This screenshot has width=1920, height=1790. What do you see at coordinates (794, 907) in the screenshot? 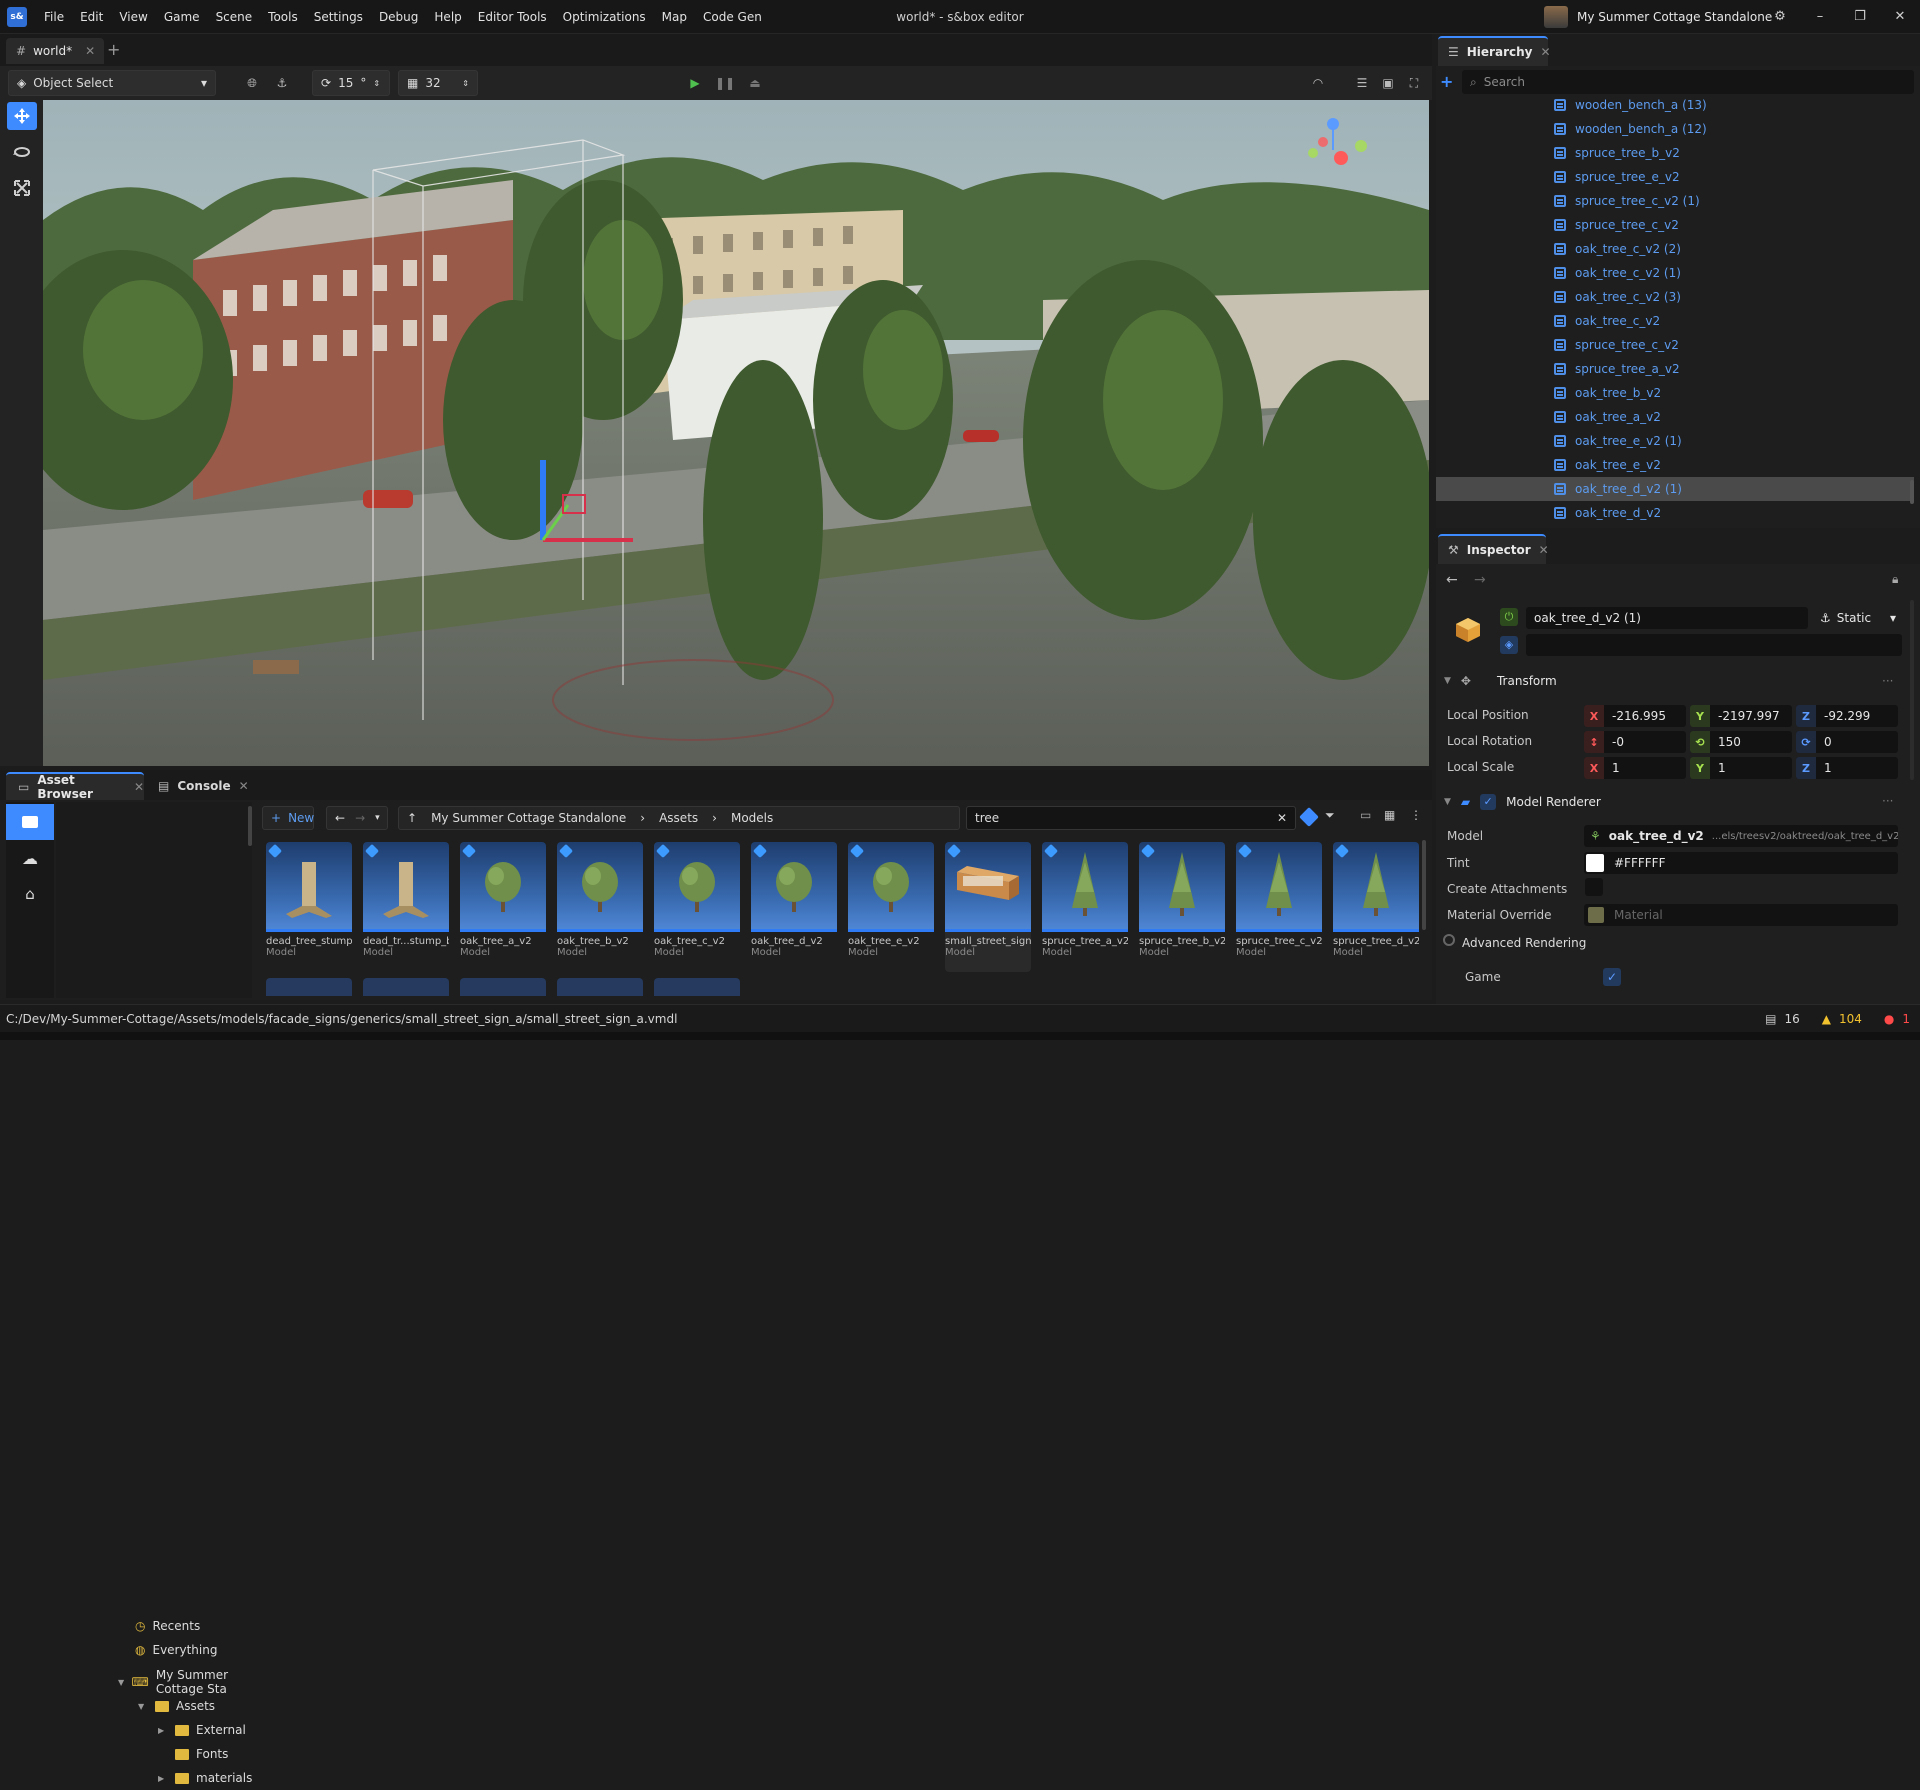
I see `asset-card: oak_tree_d_v2 Model` at bounding box center [794, 907].